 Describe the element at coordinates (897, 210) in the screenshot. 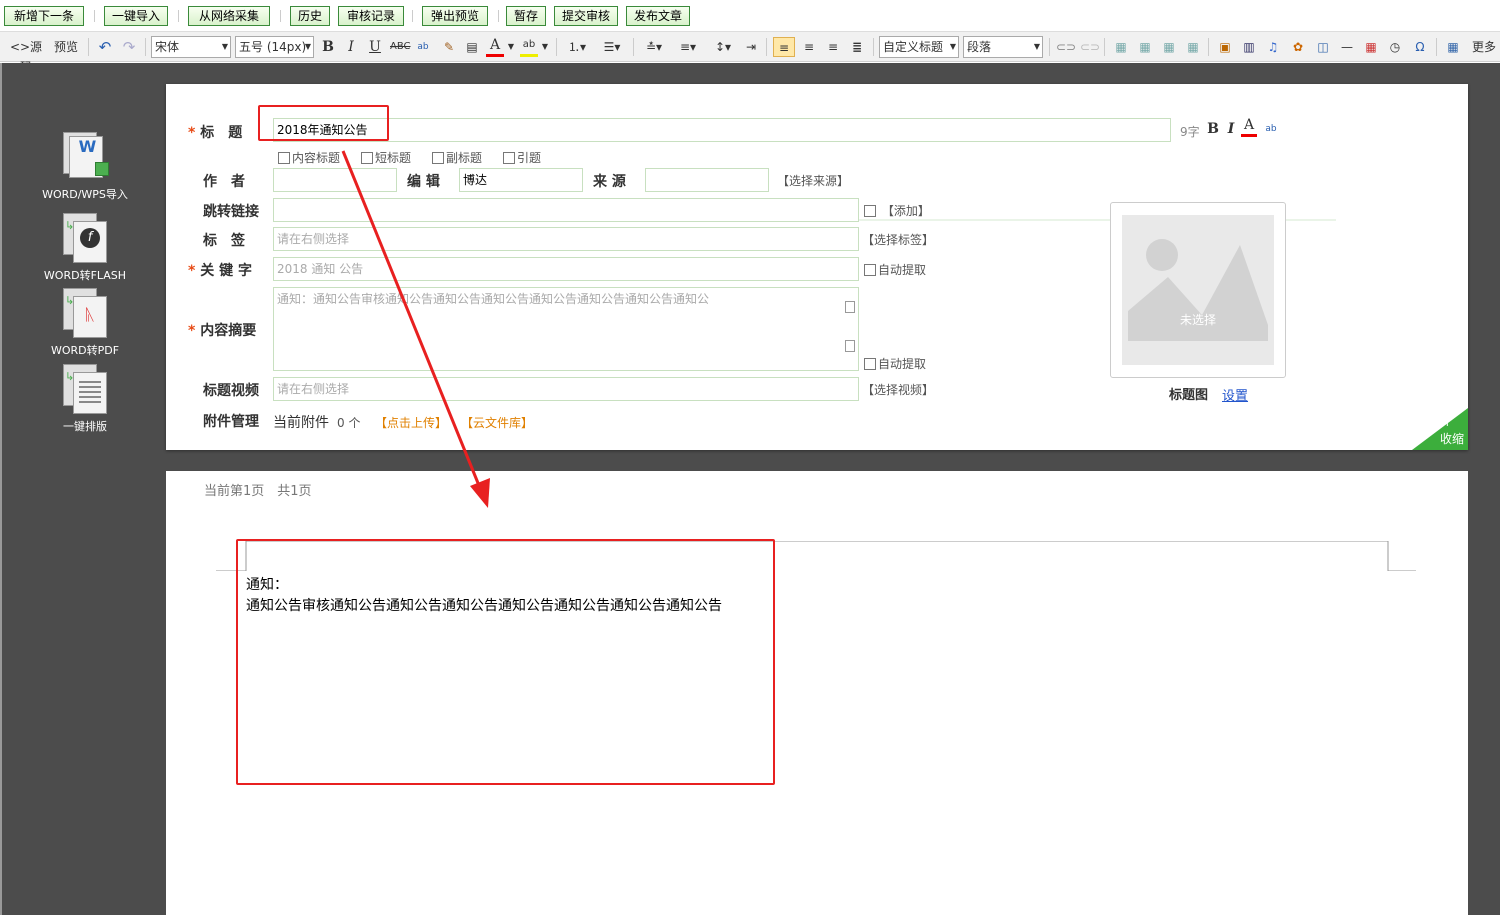

I see `redirect-add: 【添加】` at that location.